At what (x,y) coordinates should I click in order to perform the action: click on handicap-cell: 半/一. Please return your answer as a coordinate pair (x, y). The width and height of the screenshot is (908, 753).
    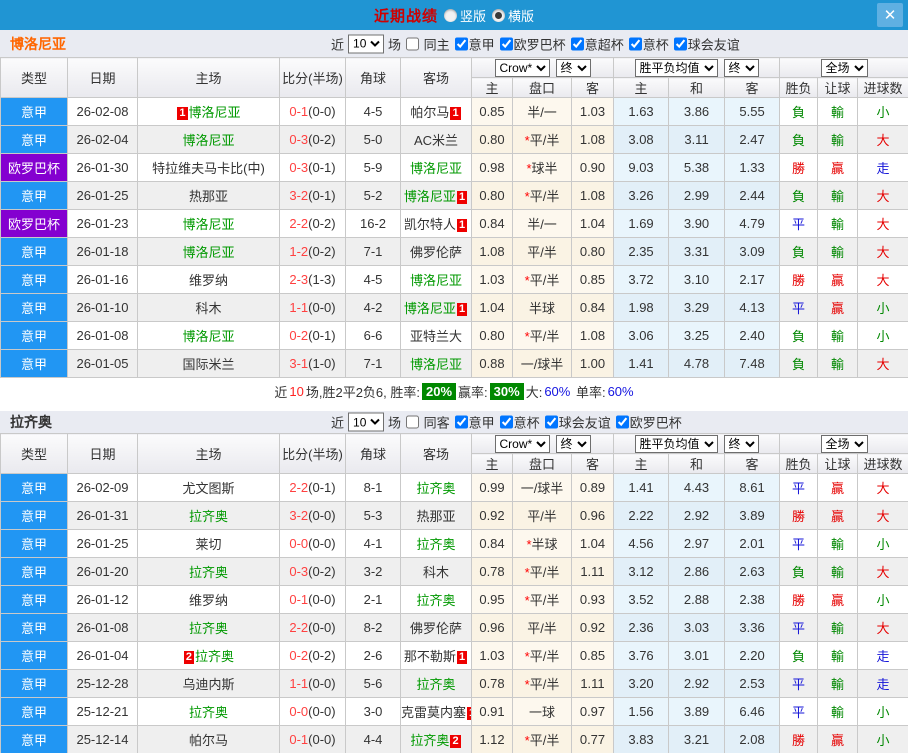
    Looking at the image, I should click on (542, 111).